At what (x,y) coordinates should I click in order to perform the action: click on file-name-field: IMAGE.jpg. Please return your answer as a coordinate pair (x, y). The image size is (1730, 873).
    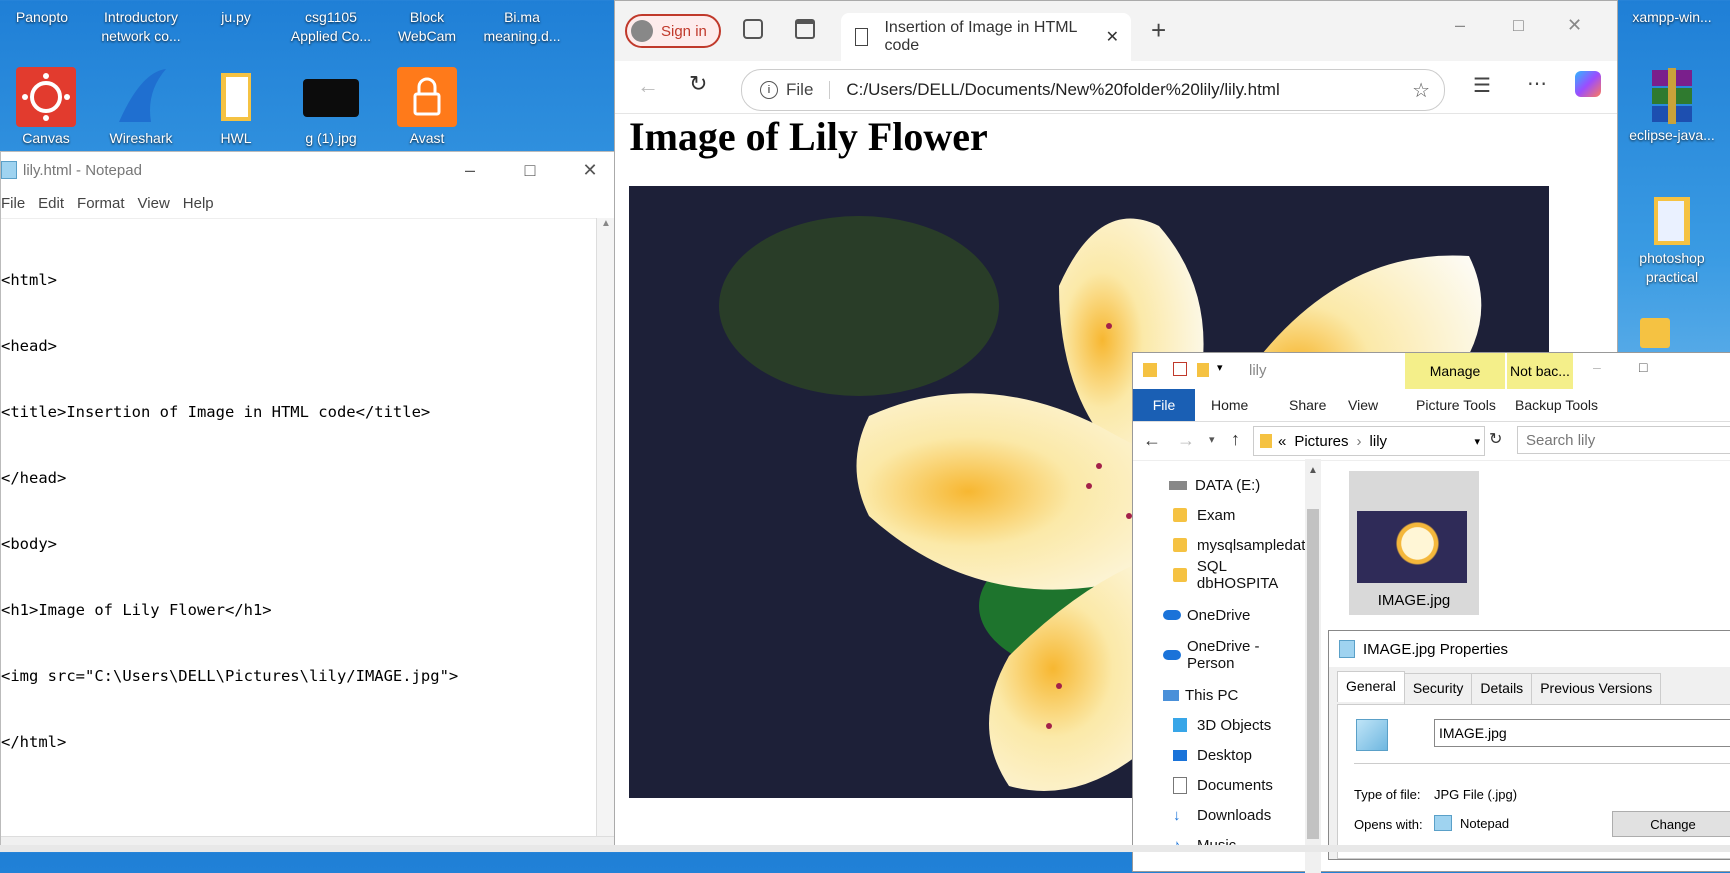
    Looking at the image, I should click on (1582, 733).